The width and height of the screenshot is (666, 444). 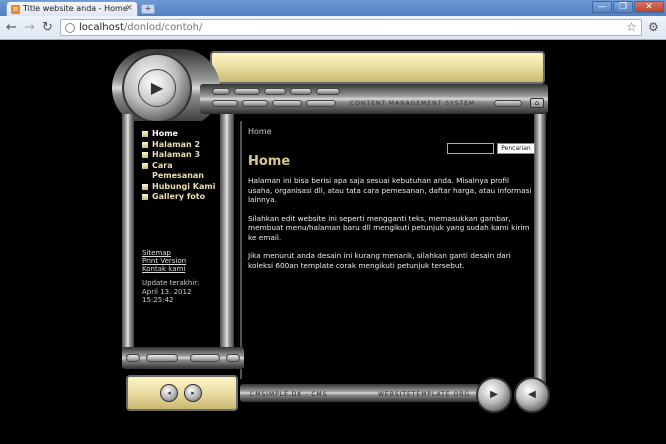 What do you see at coordinates (101, 27) in the screenshot?
I see `url-host: localhost` at bounding box center [101, 27].